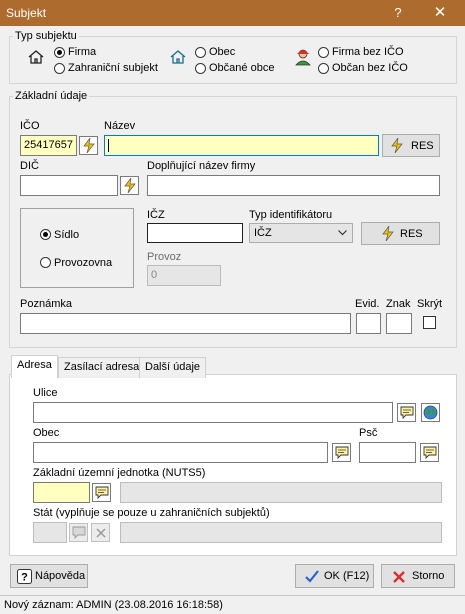  Describe the element at coordinates (430, 304) in the screenshot. I see `skryt-label: Skrýt` at that location.